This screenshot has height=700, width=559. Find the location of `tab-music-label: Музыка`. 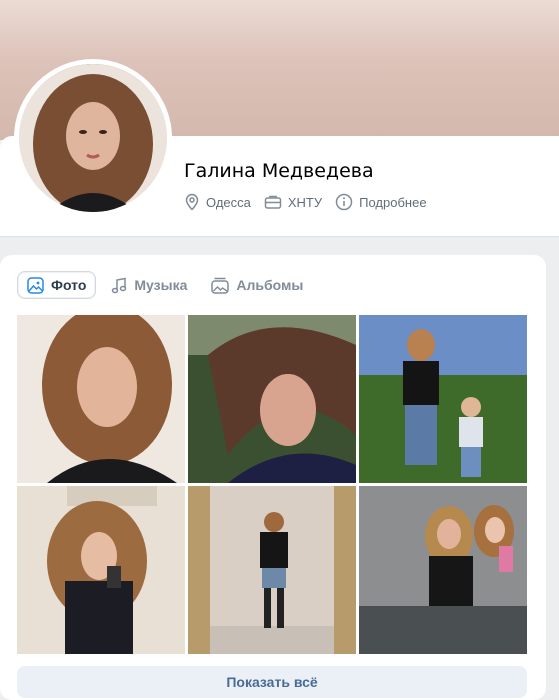

tab-music-label: Музыка is located at coordinates (161, 285).